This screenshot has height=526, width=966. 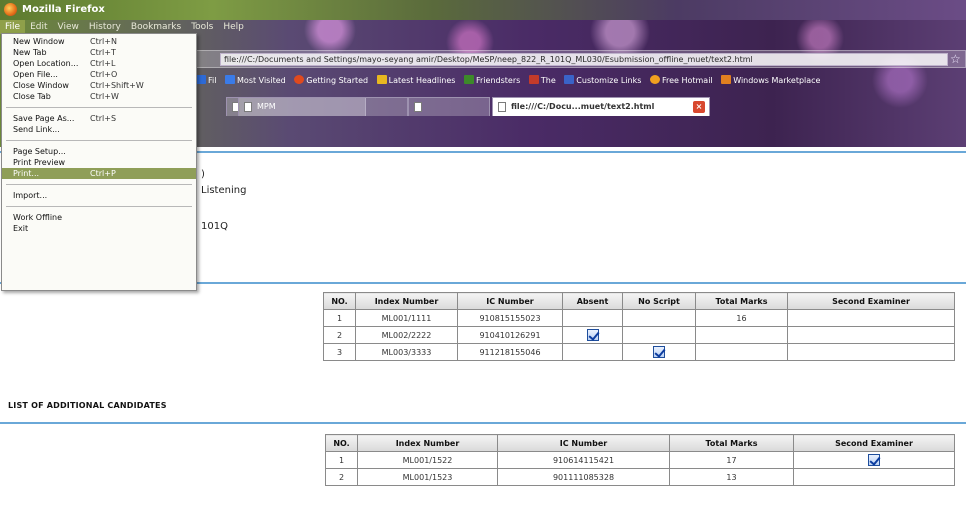 I want to click on ic-number: 911218155046, so click(x=510, y=352).